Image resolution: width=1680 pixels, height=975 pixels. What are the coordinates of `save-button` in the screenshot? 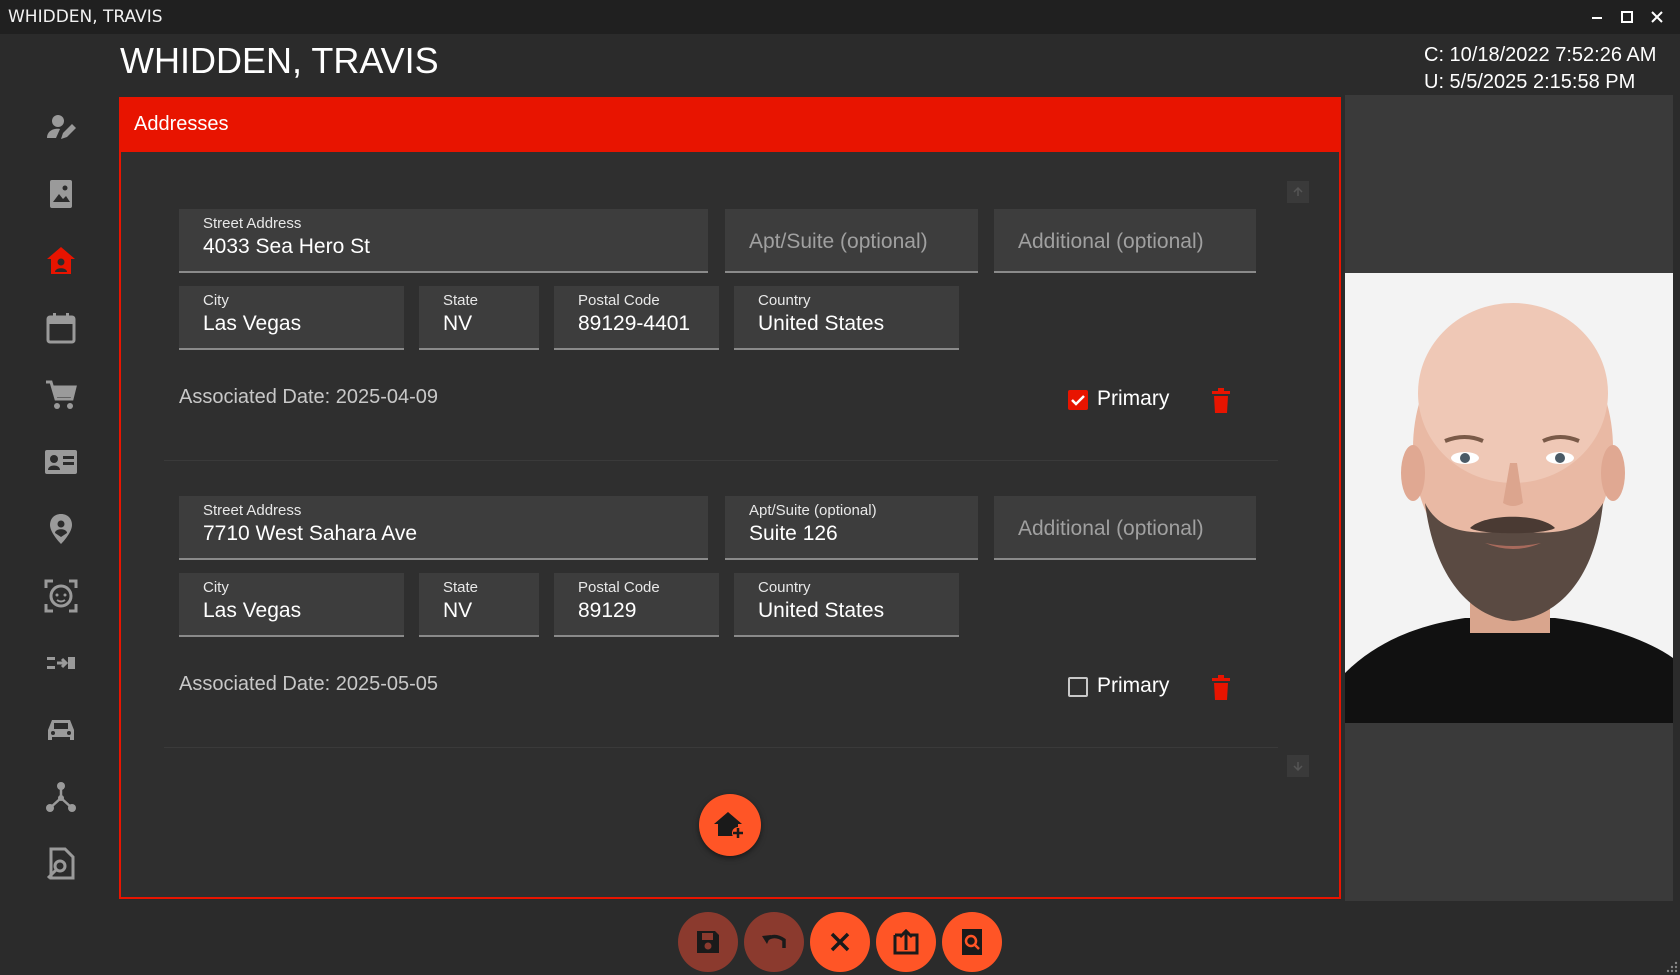 It's located at (708, 942).